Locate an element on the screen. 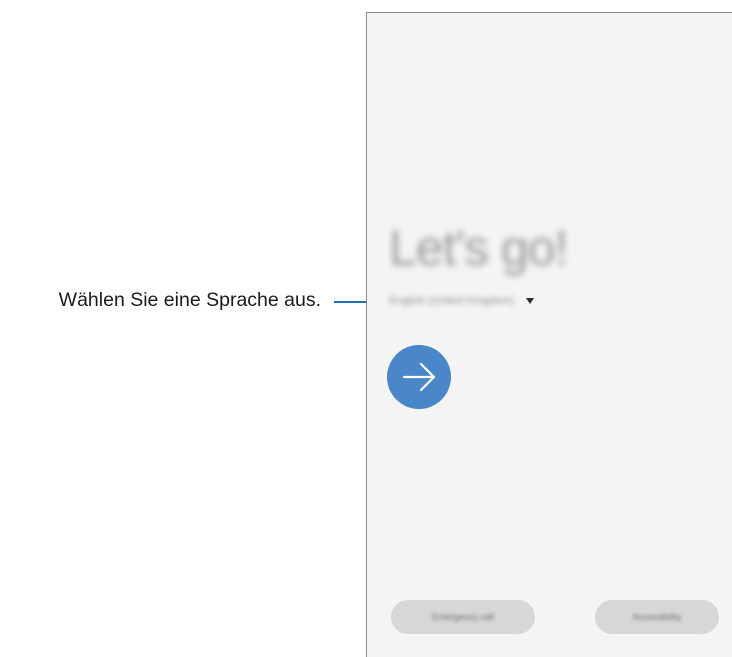 The width and height of the screenshot is (732, 657). welcome-title: Let's go! is located at coordinates (478, 248).